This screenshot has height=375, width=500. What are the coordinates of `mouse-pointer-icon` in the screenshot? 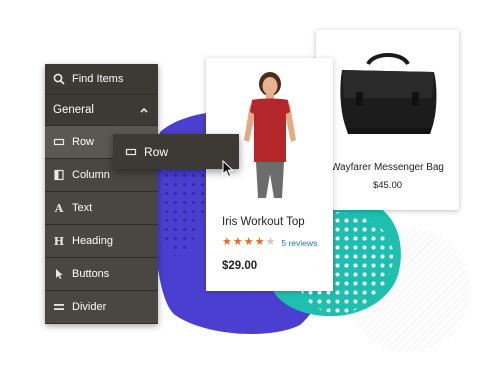 It's located at (228, 169).